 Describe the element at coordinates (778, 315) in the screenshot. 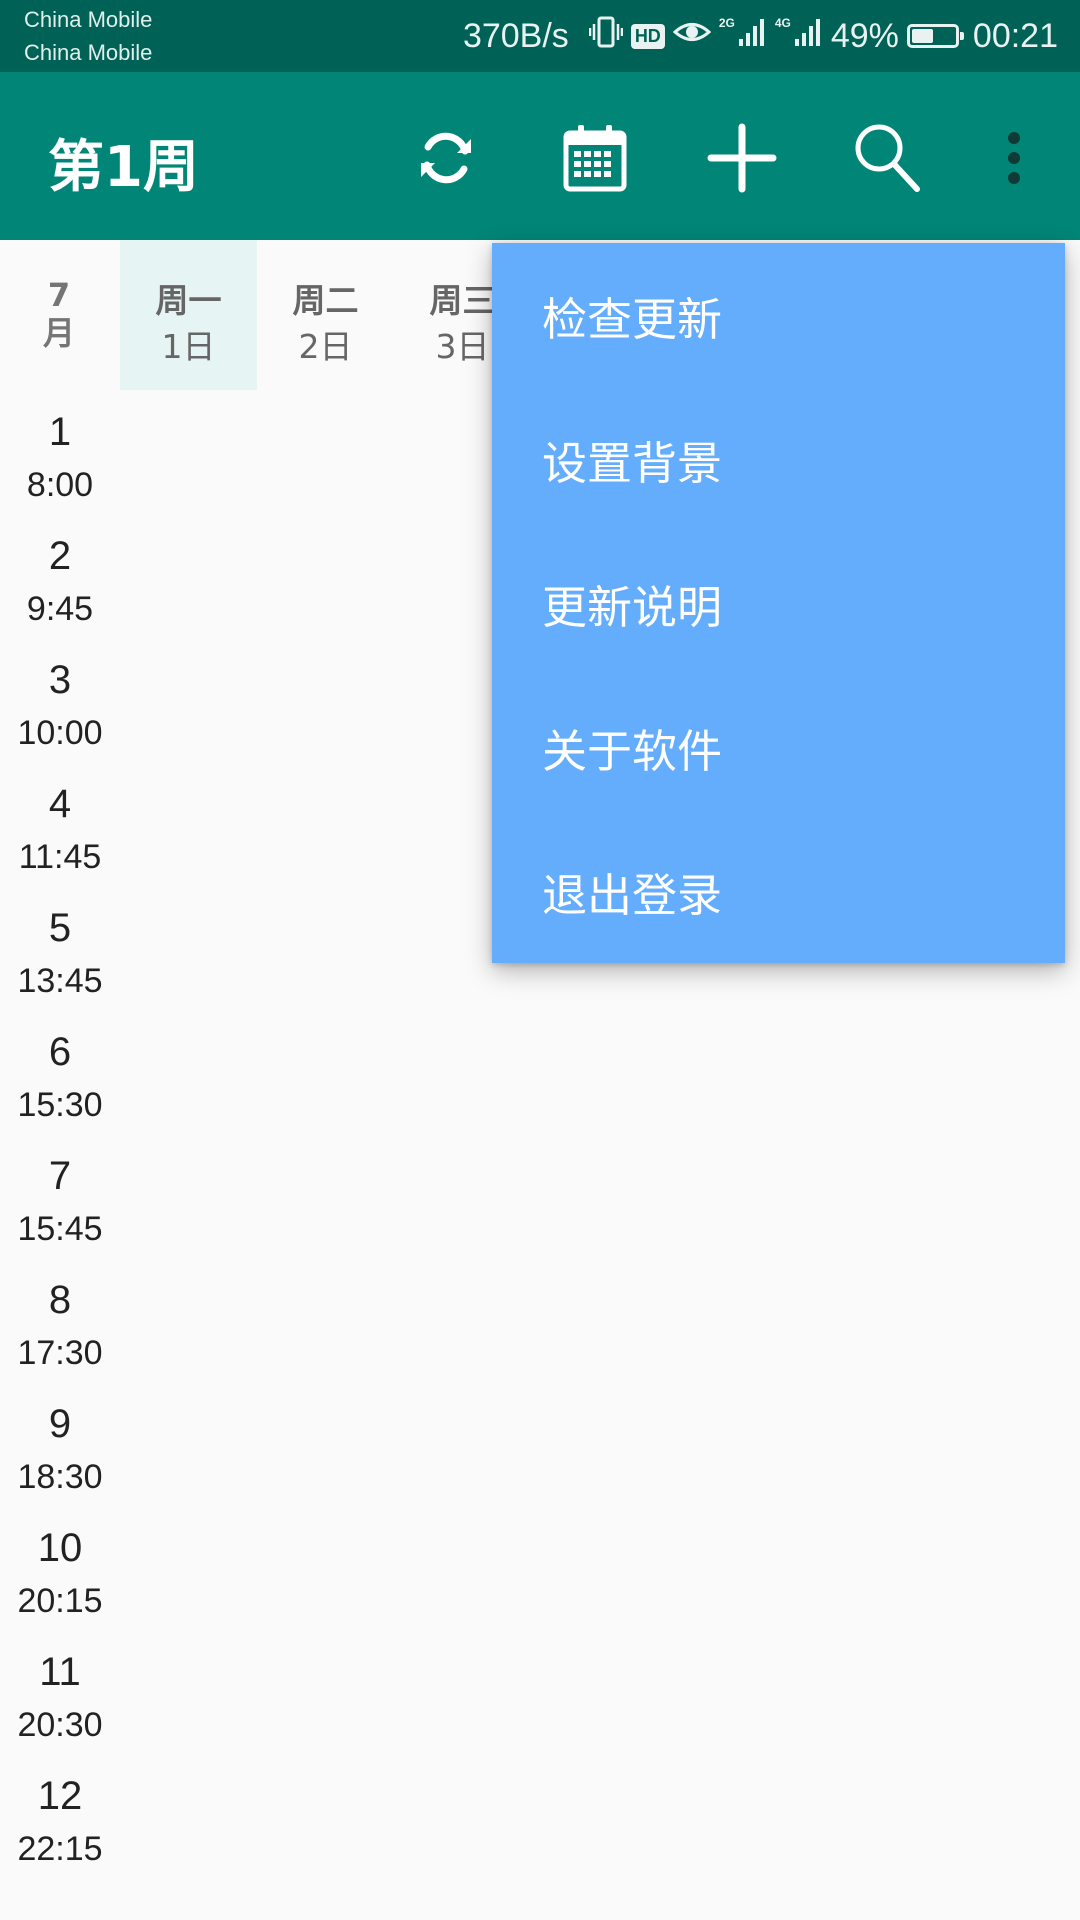

I see `menu-item-check-update: 检查更新` at that location.